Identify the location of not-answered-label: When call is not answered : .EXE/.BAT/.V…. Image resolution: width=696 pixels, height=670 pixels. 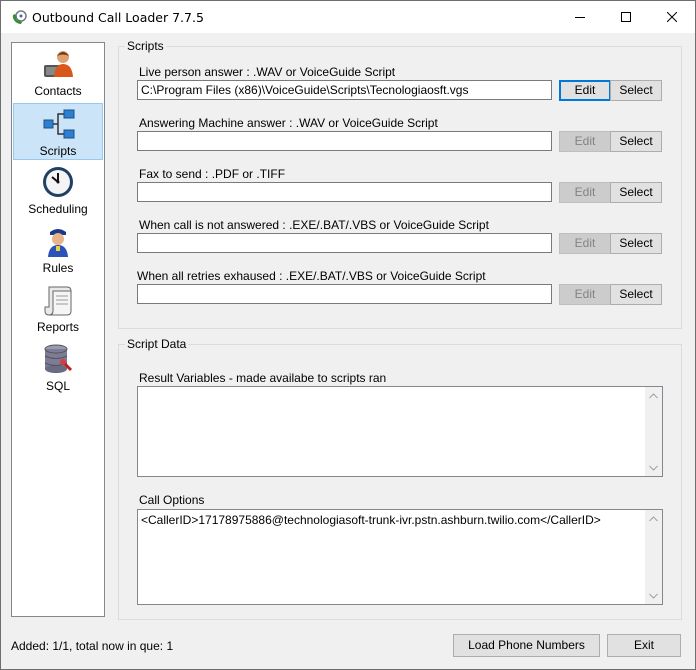
(314, 225).